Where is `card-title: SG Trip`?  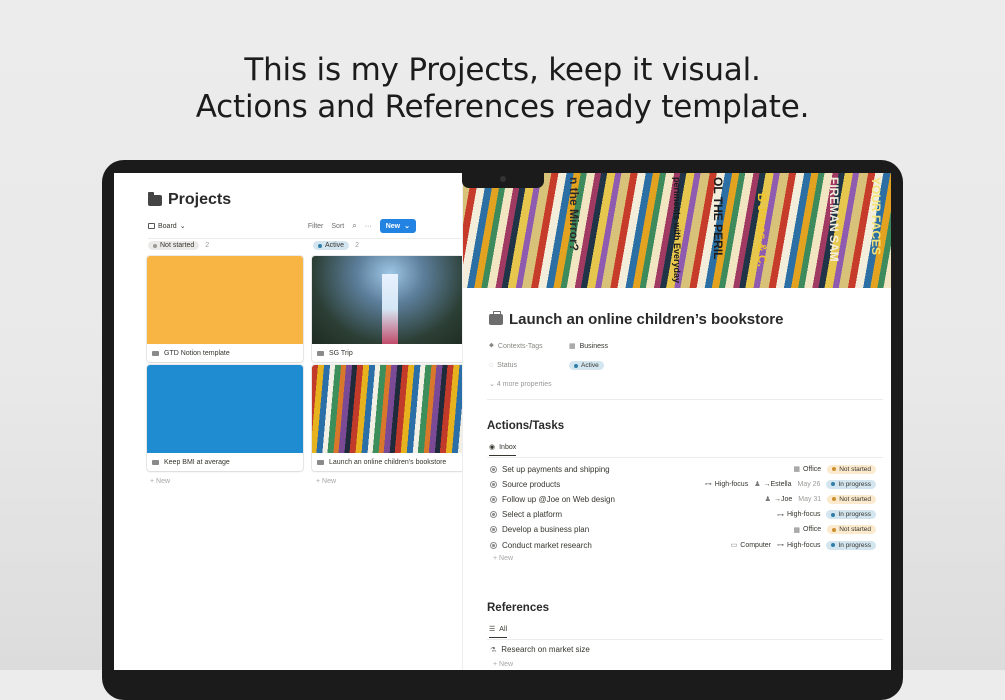 card-title: SG Trip is located at coordinates (341, 353).